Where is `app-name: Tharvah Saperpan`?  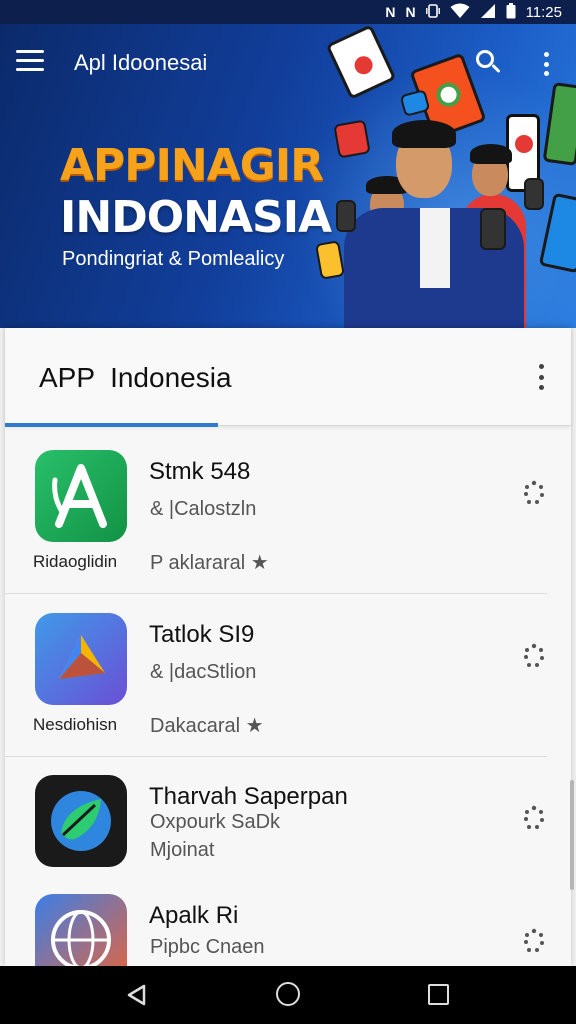 app-name: Tharvah Saperpan is located at coordinates (248, 796).